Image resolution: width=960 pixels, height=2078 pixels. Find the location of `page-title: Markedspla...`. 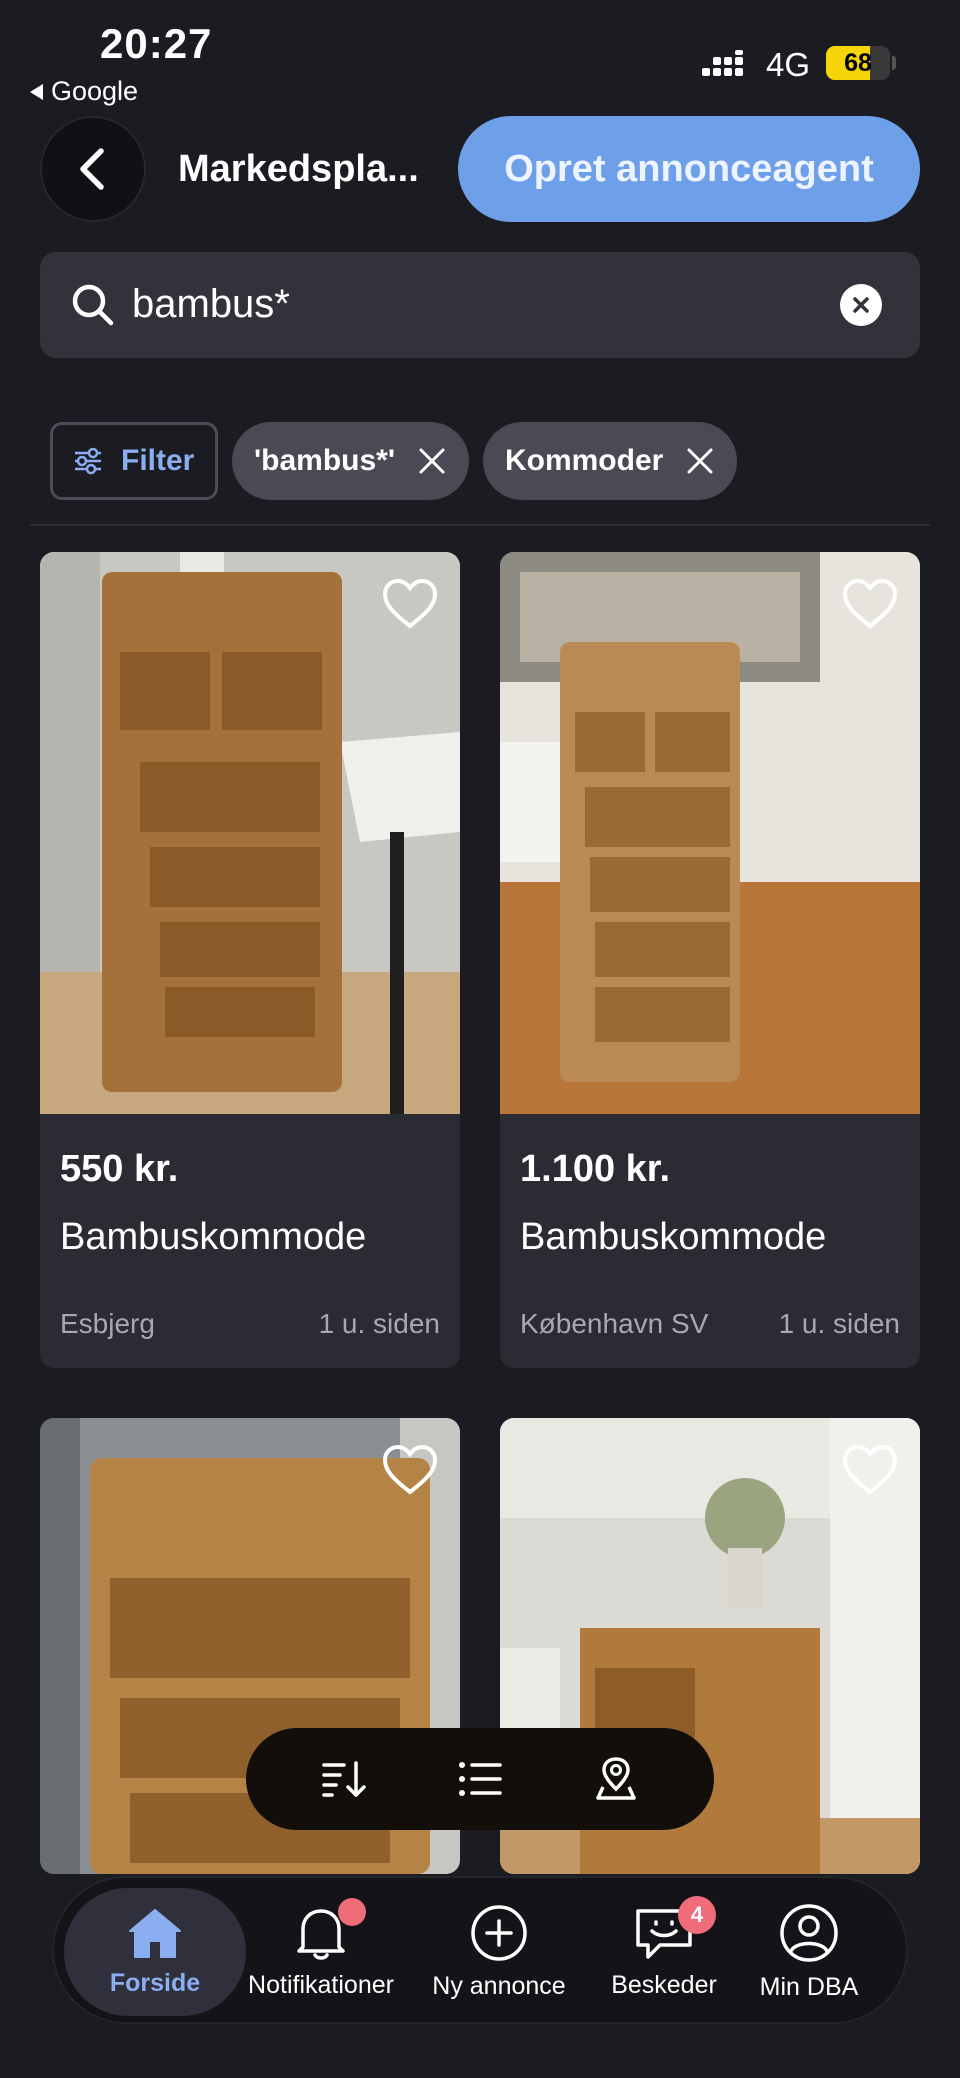

page-title: Markedspla... is located at coordinates (298, 169).